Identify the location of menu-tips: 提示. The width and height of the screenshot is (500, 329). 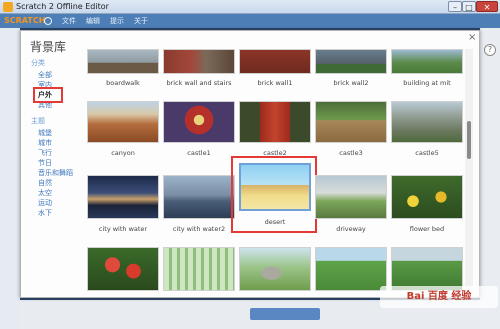
(117, 21).